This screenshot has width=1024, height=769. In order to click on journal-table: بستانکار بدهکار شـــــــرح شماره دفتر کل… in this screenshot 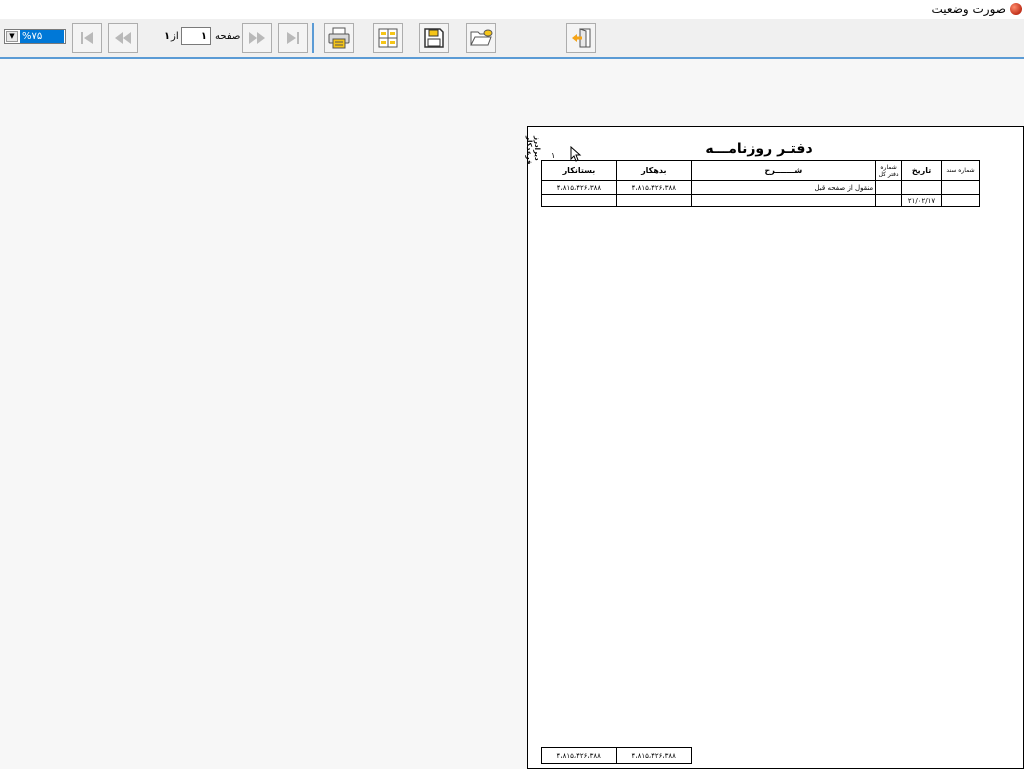, I will do `click(760, 183)`.